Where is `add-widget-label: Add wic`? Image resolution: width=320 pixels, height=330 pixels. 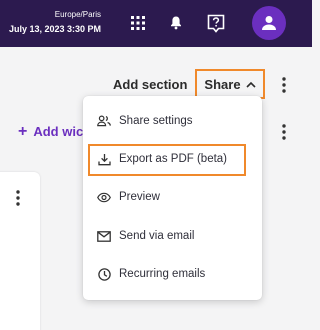
add-widget-label: Add wic is located at coordinates (58, 131).